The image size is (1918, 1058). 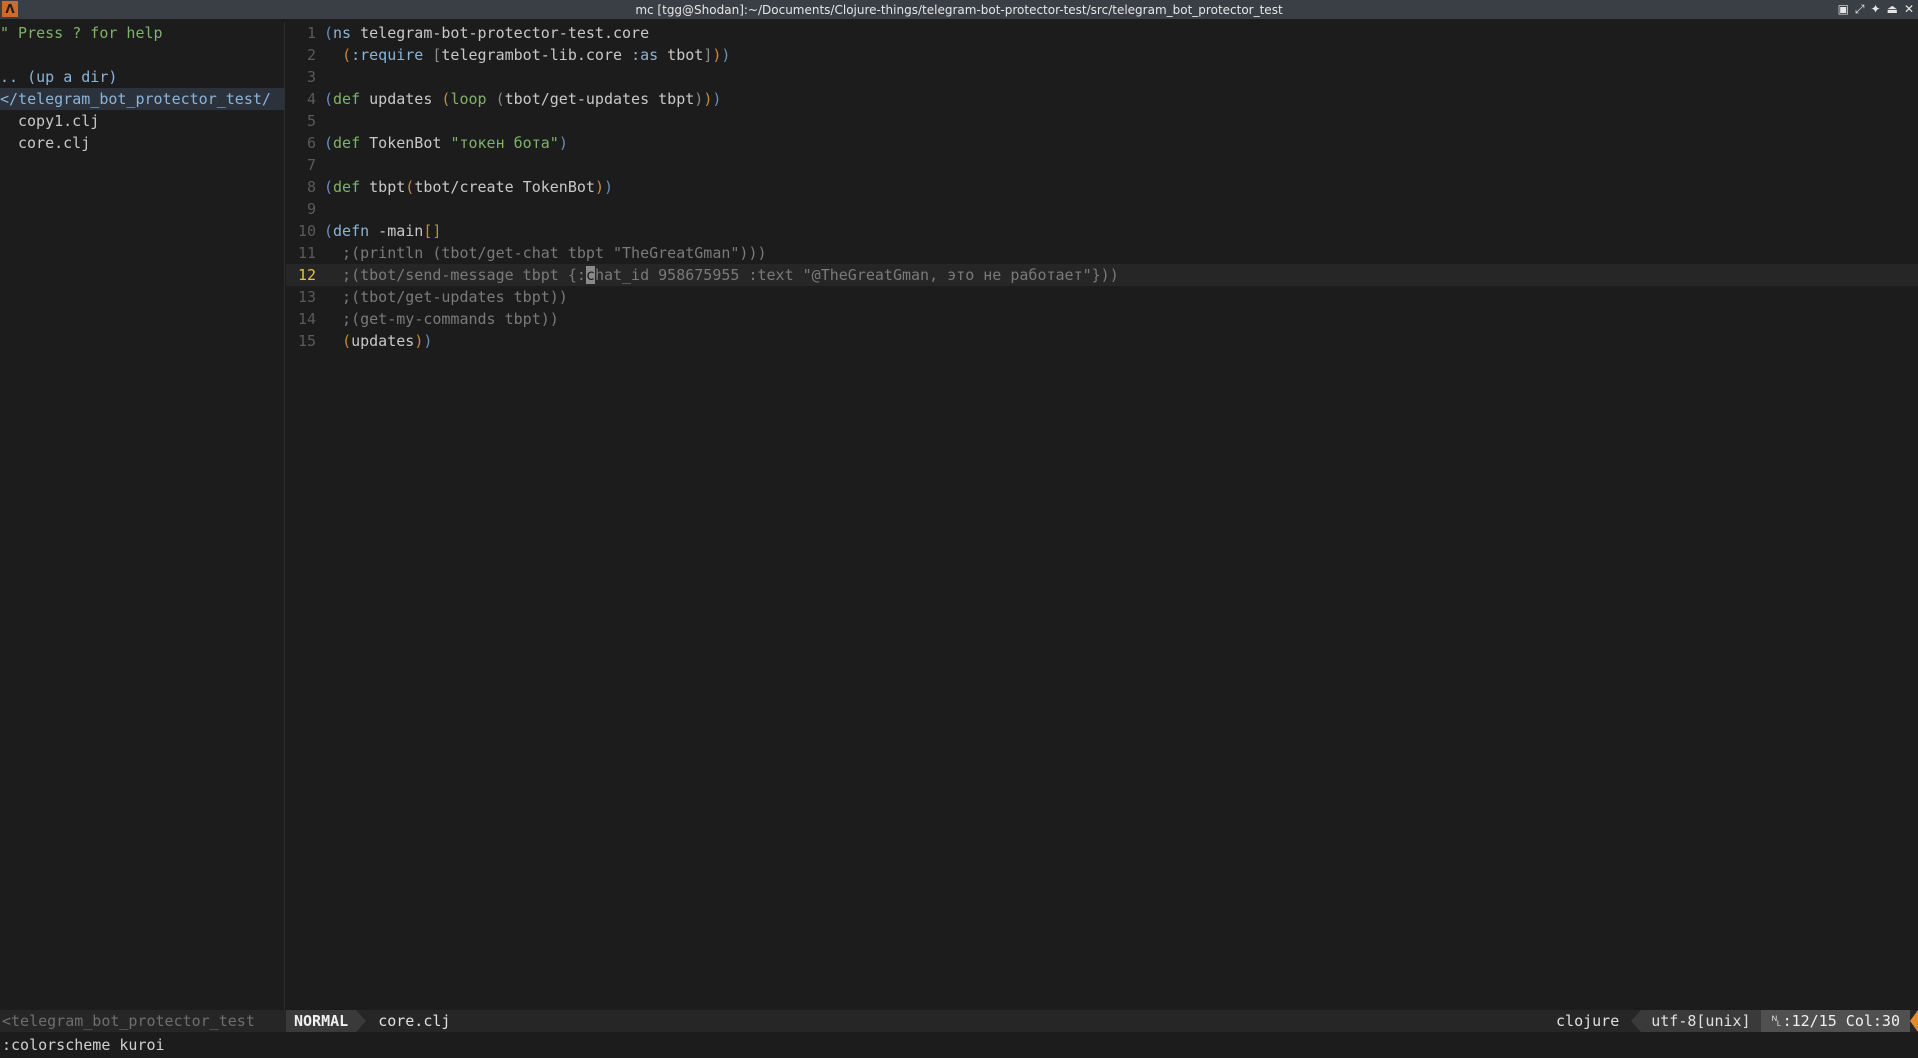 I want to click on code-line-14: 14 ;(get-my-commands tbpt)), so click(x=1102, y=319).